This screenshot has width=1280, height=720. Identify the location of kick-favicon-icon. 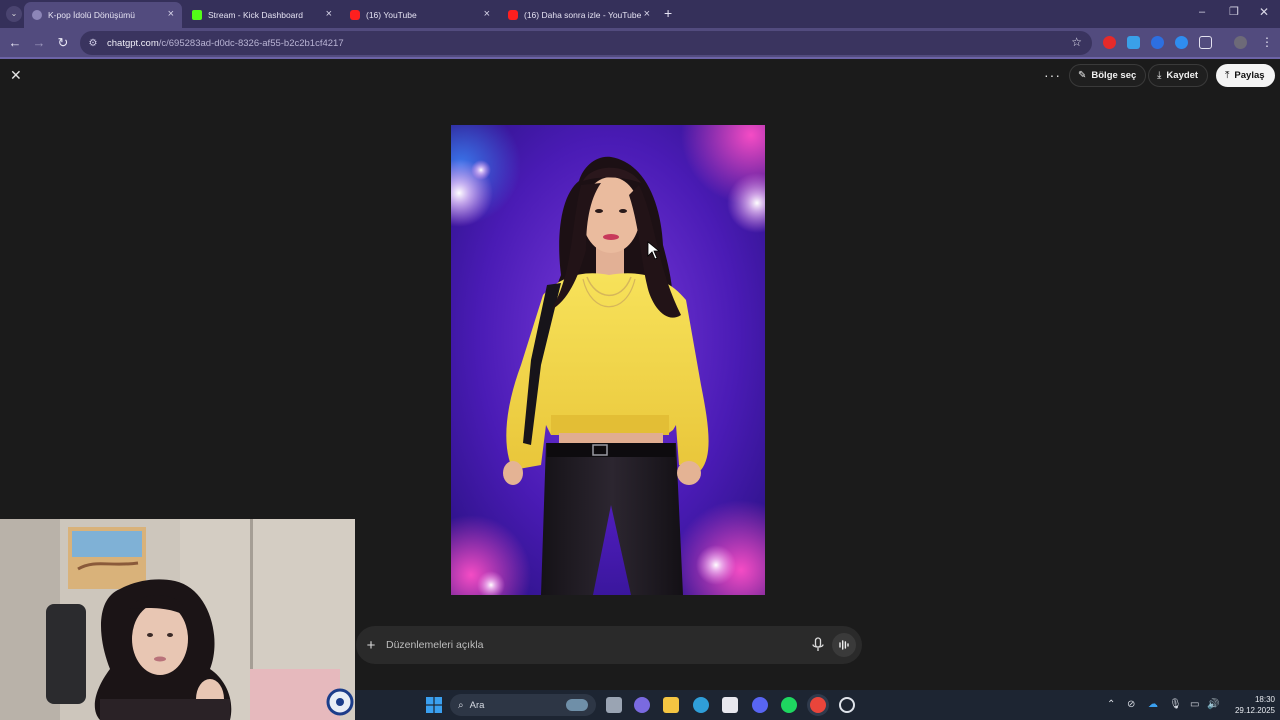
(197, 15).